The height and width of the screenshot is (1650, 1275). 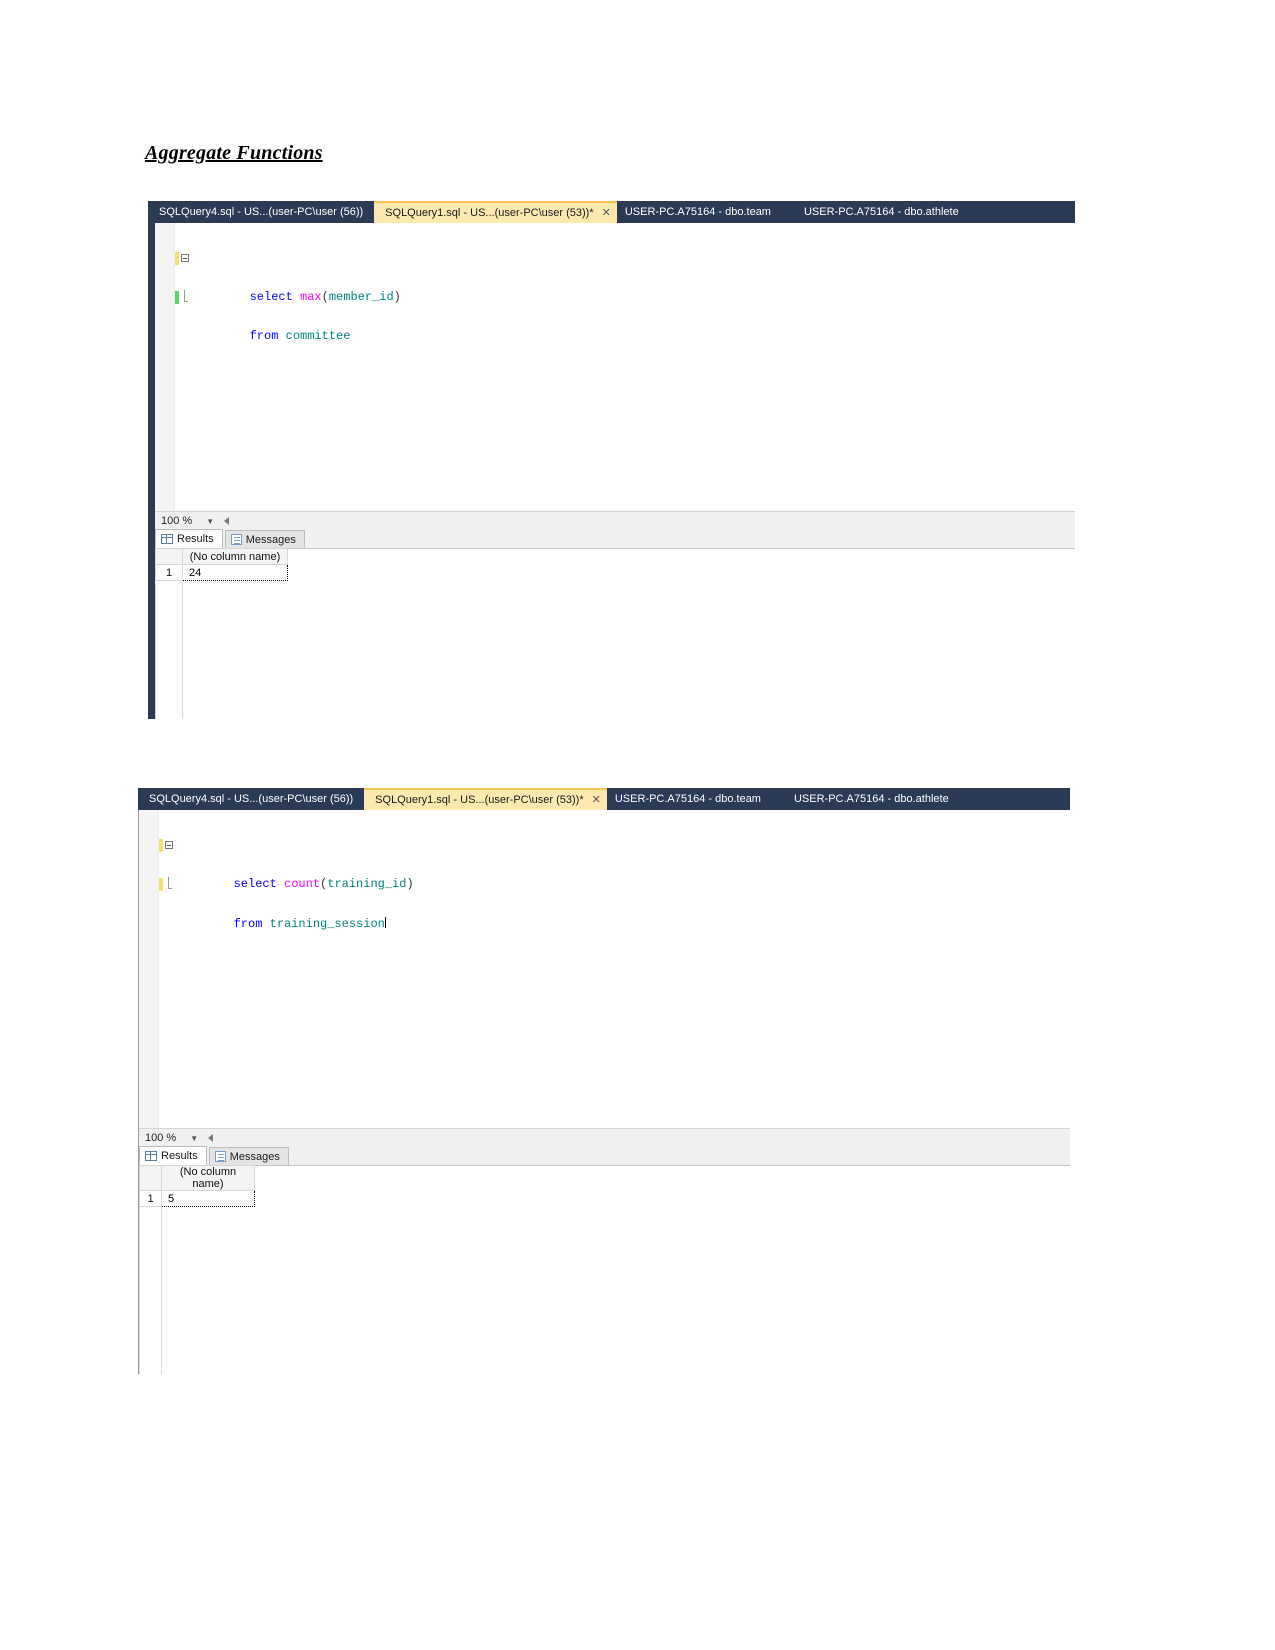 What do you see at coordinates (614, 904) in the screenshot?
I see `code-line-2: from training_session` at bounding box center [614, 904].